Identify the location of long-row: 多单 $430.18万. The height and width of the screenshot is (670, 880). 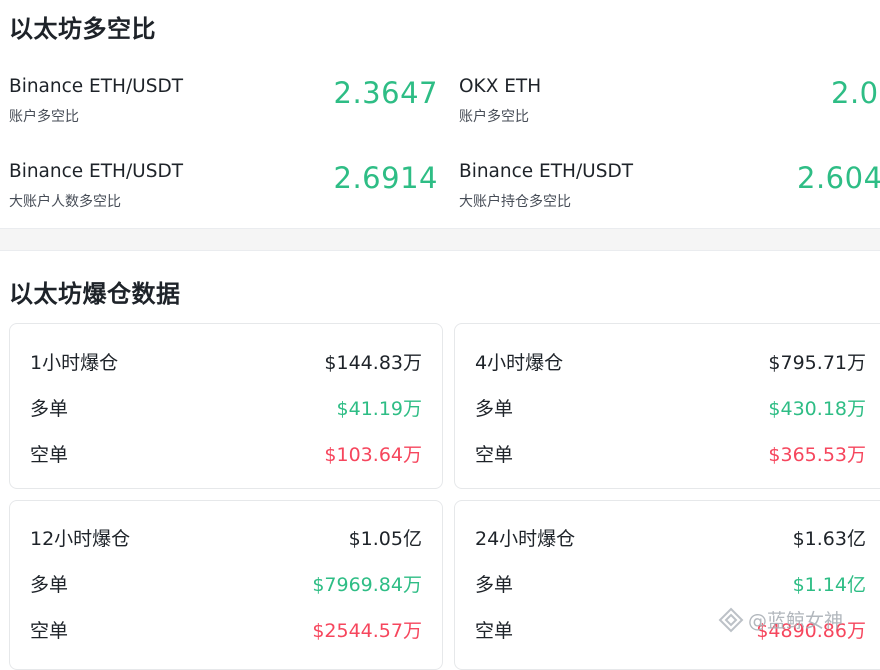
(670, 407).